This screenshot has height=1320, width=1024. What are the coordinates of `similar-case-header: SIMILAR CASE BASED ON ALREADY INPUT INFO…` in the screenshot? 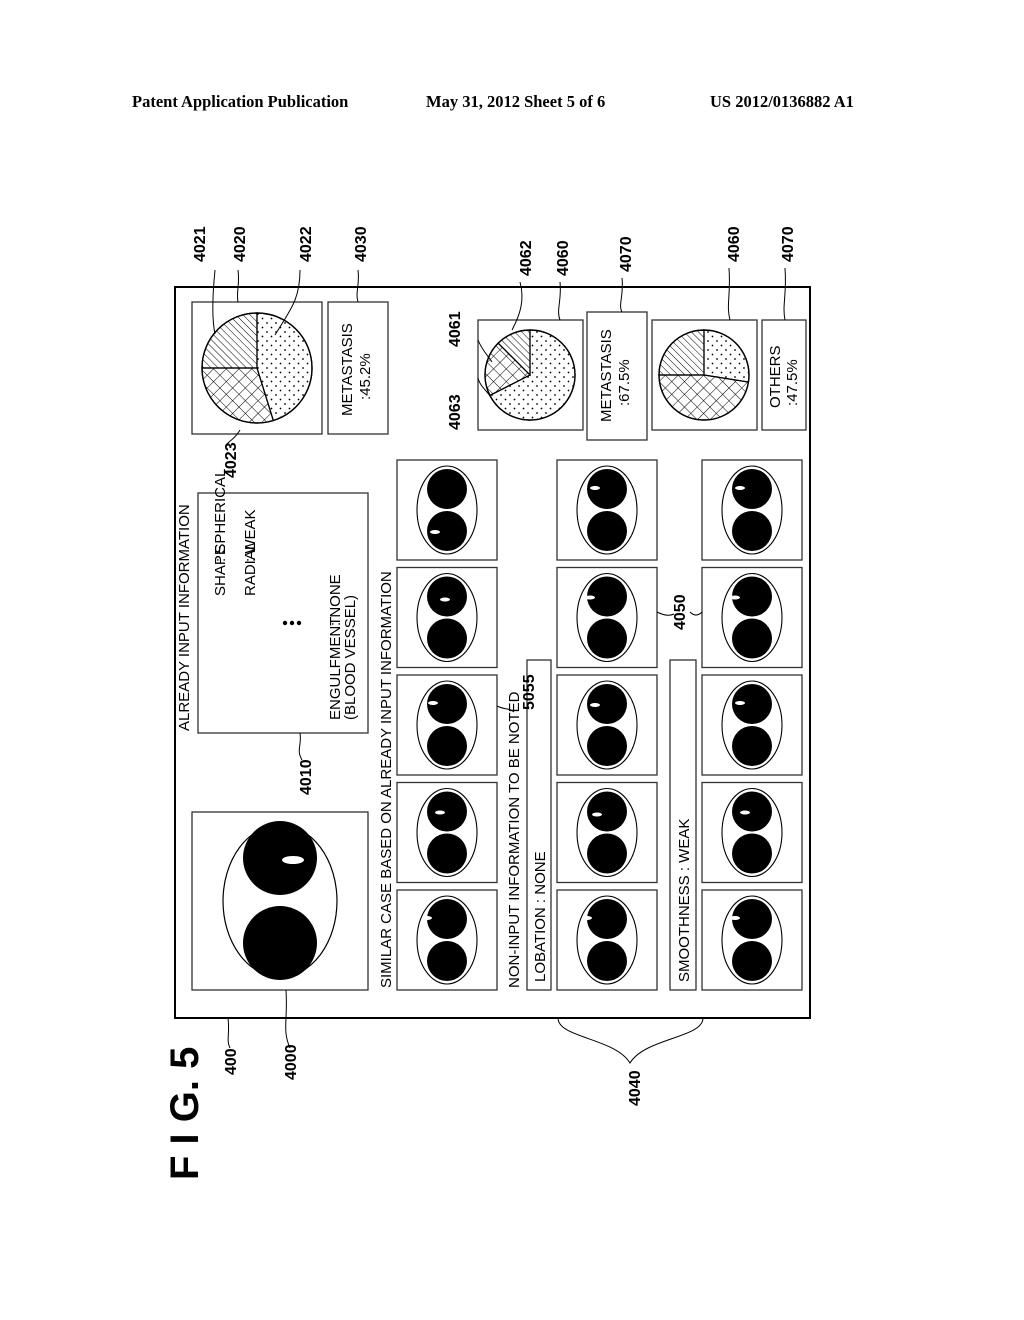 It's located at (386, 779).